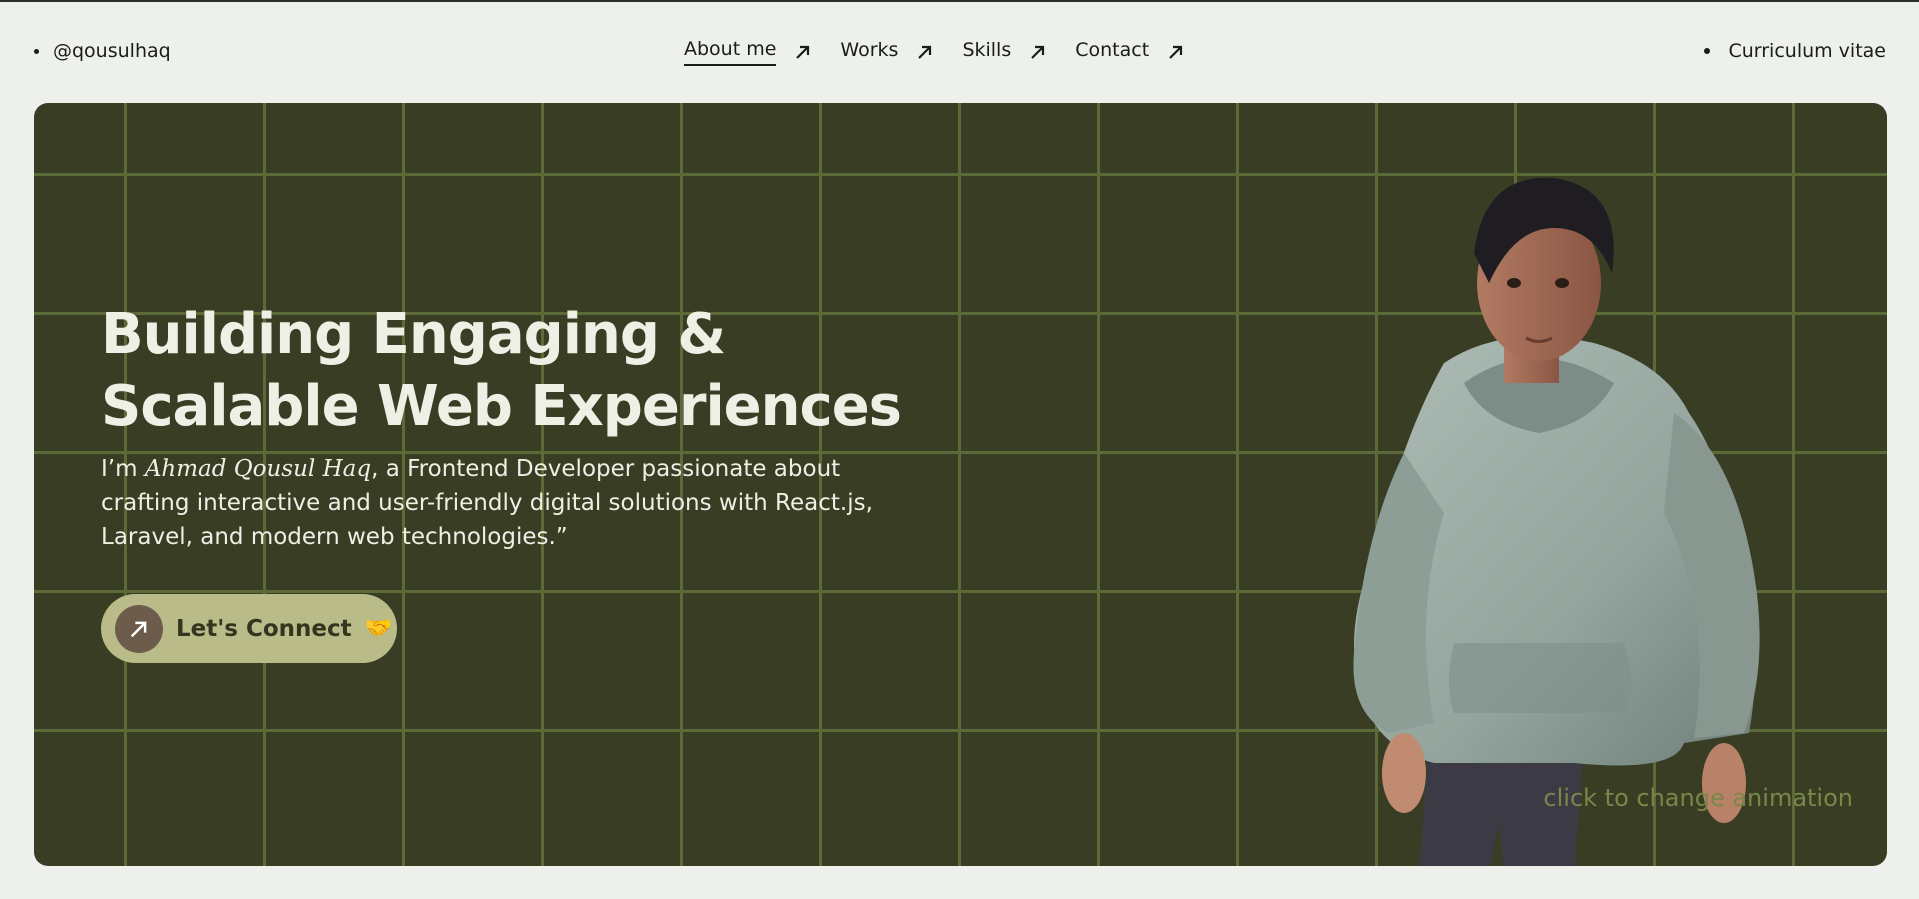 This screenshot has height=899, width=1919. I want to click on author-name: Ahmad Qousul Haq, so click(258, 469).